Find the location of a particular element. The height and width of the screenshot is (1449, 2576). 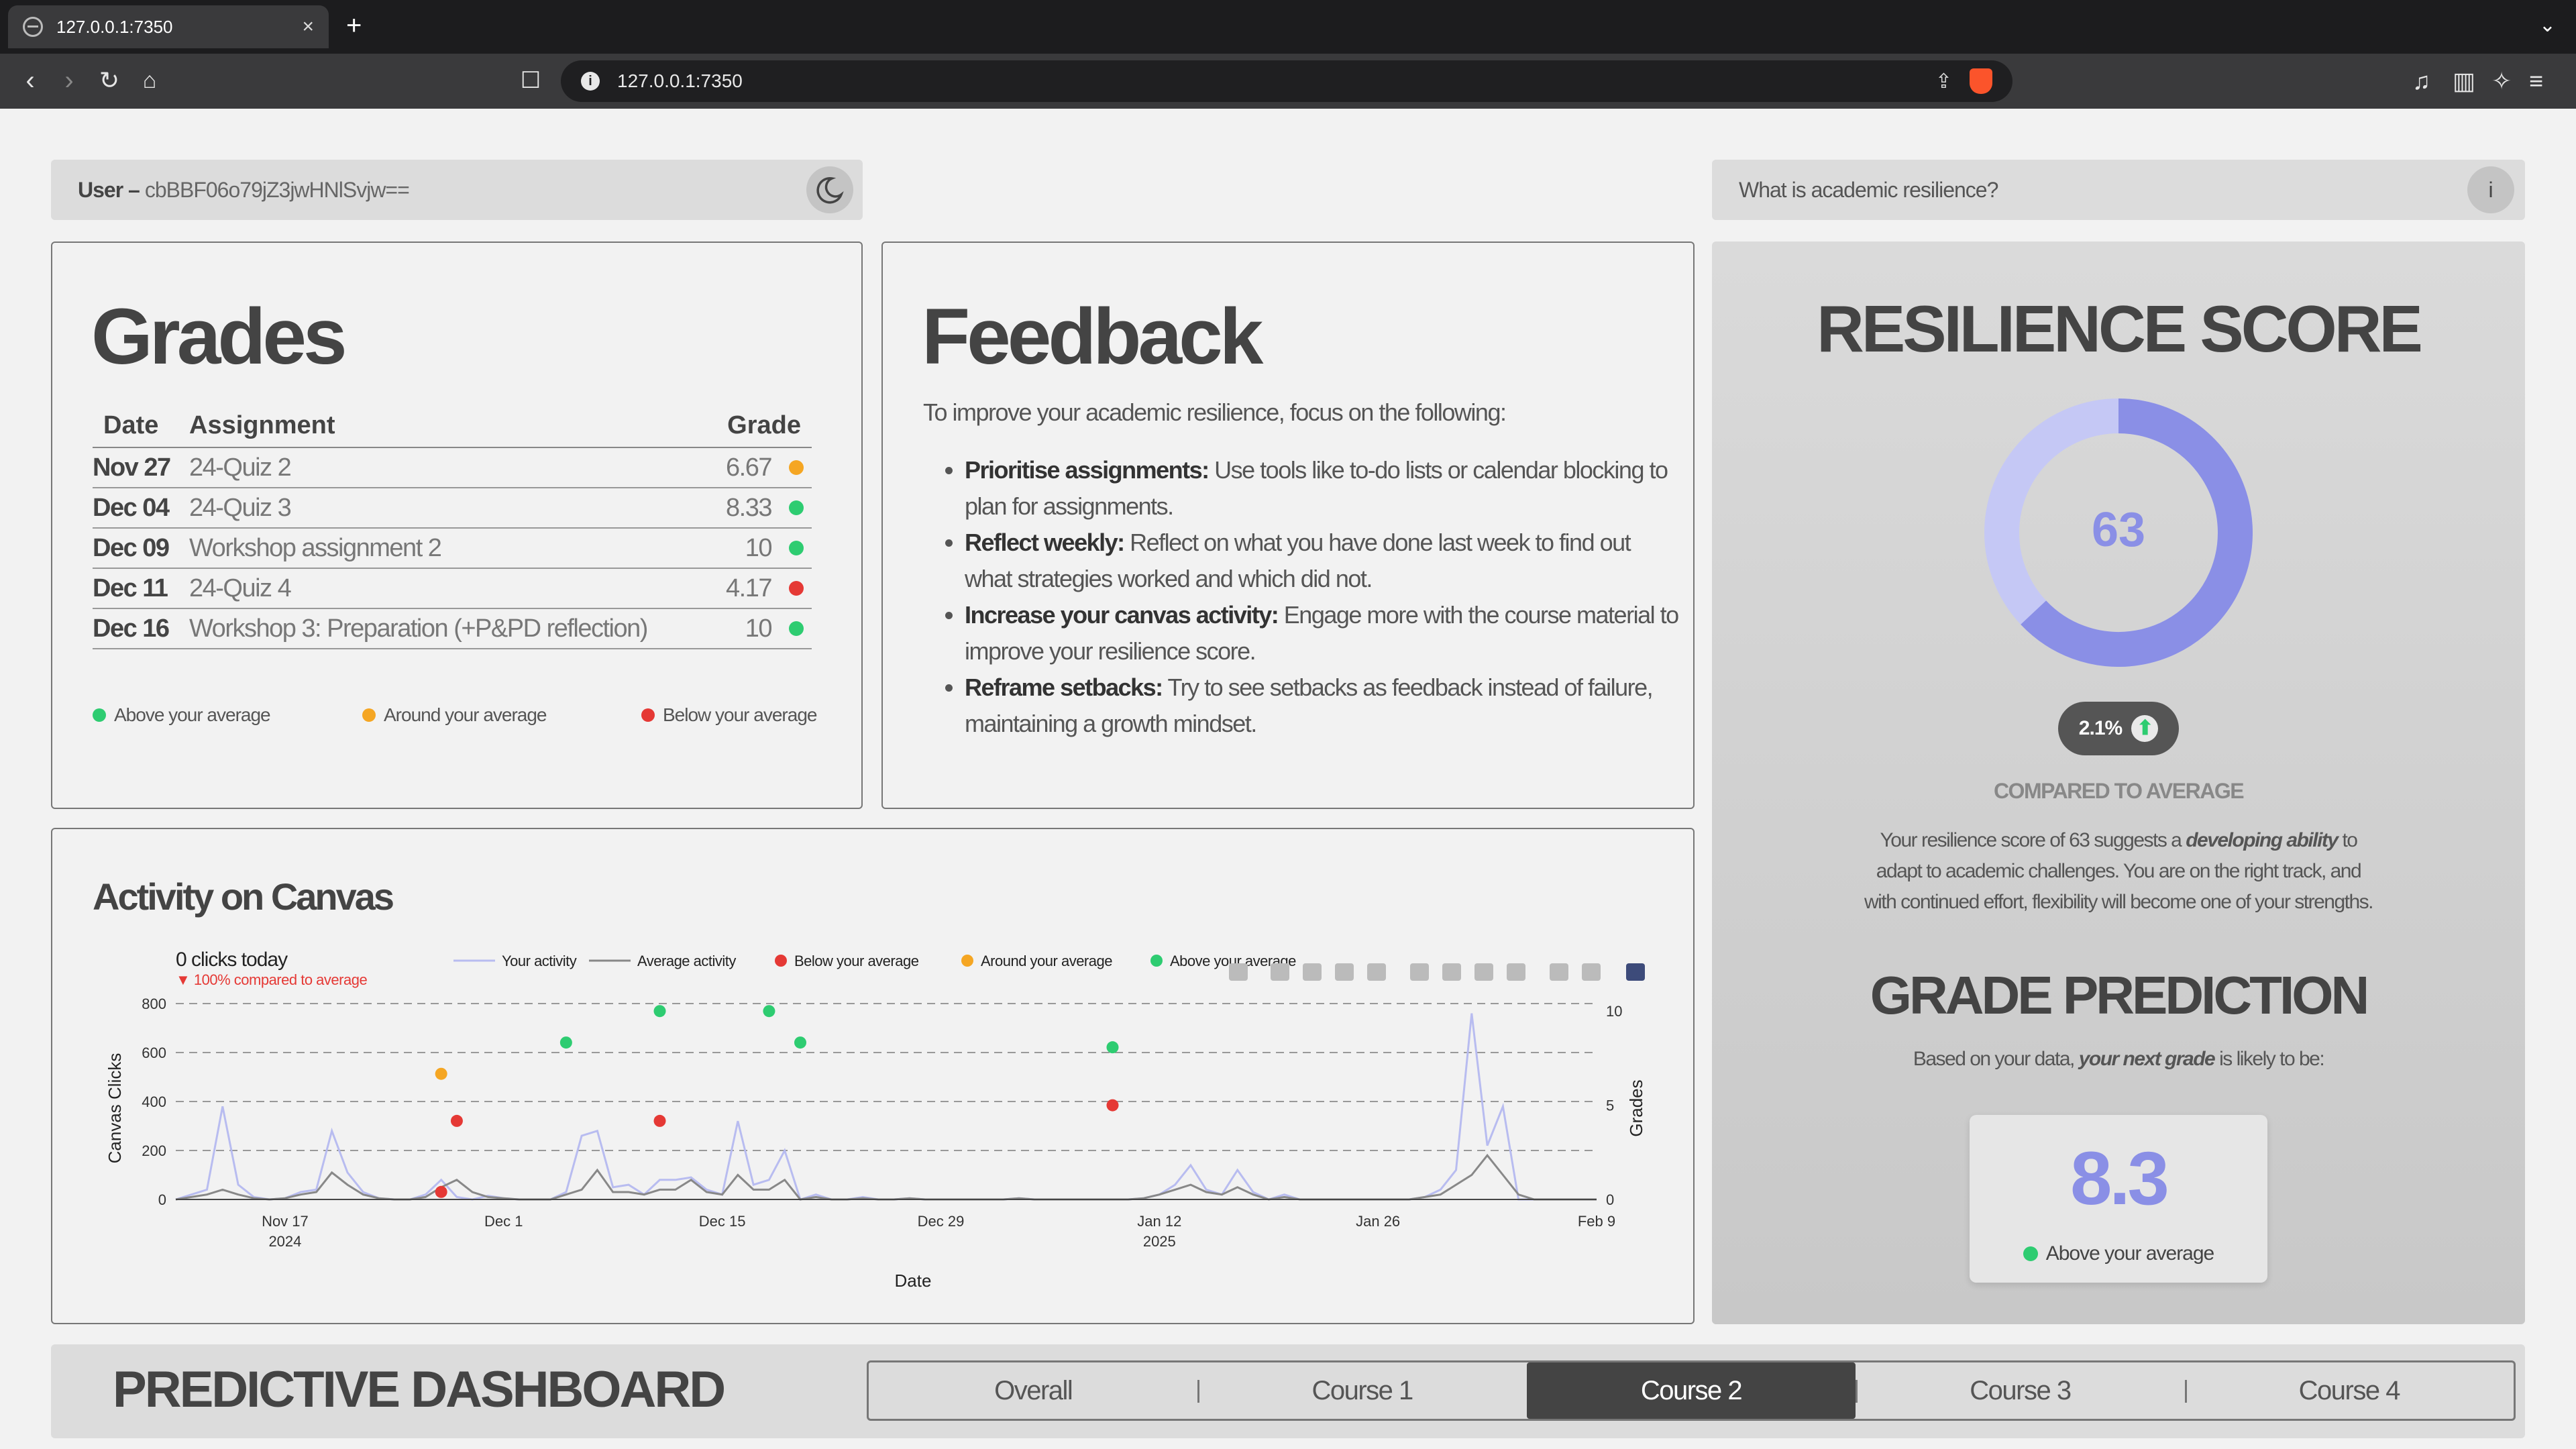

feedback-item-heading: Reframe setbacks: is located at coordinates (1064, 687).